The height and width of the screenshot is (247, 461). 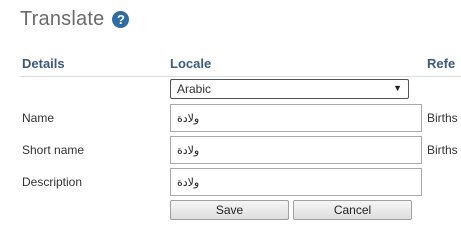 I want to click on name-reference-value: Births, so click(x=442, y=118).